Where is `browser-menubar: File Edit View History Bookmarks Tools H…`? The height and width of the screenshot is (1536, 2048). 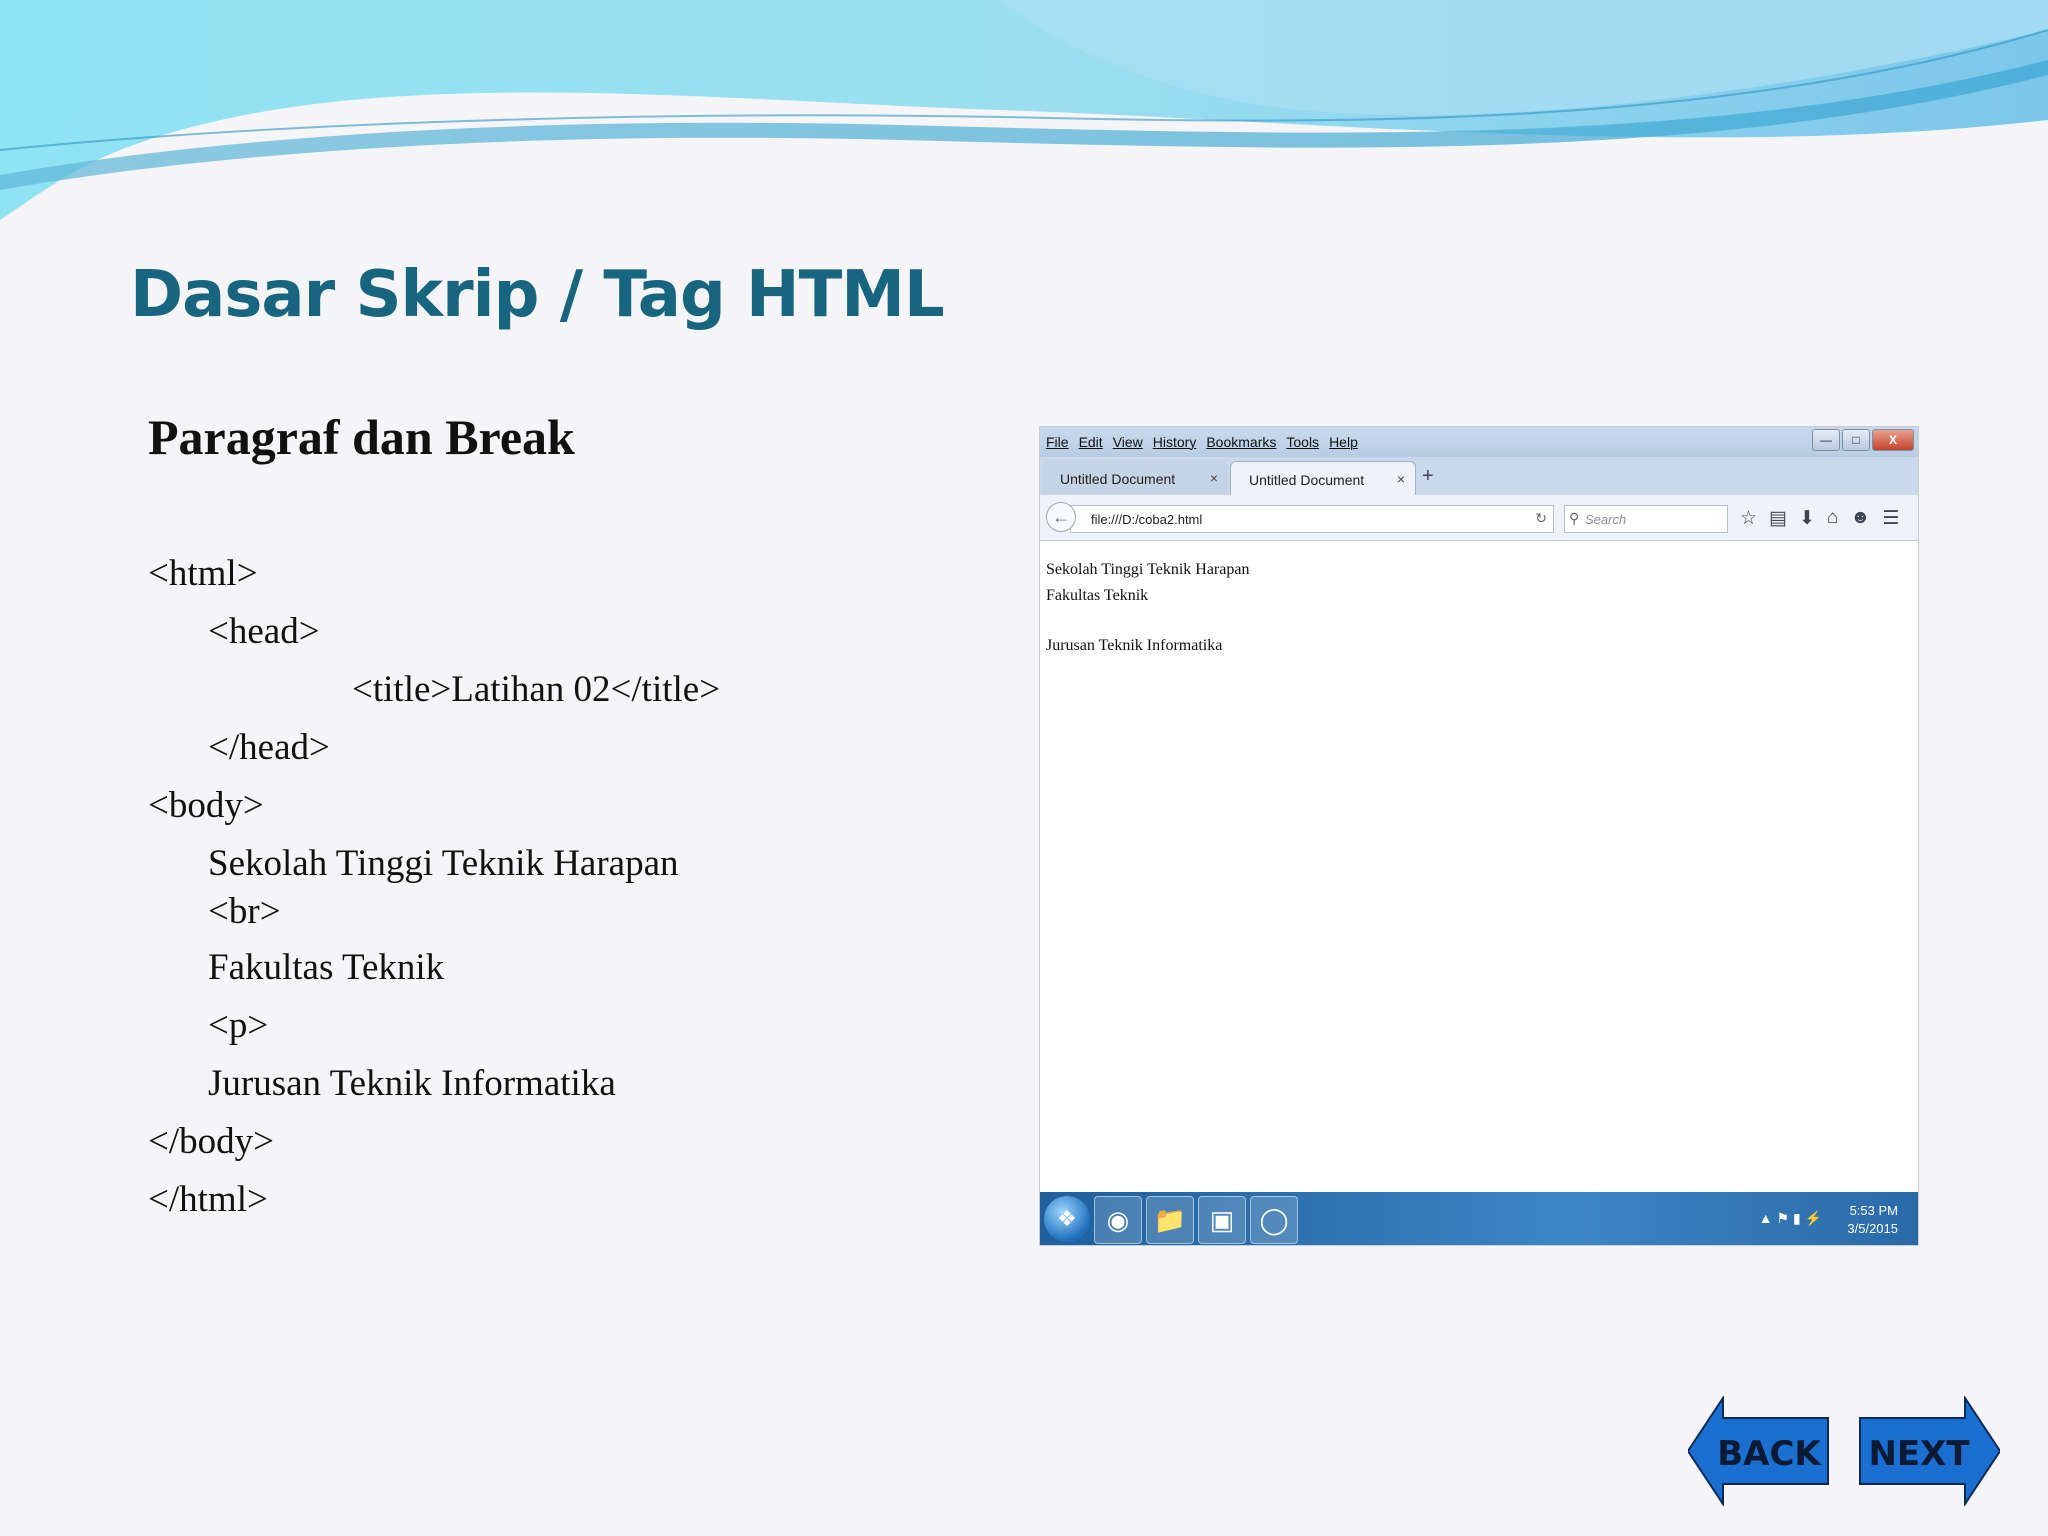
browser-menubar: File Edit View History Bookmarks Tools H… is located at coordinates (1479, 442).